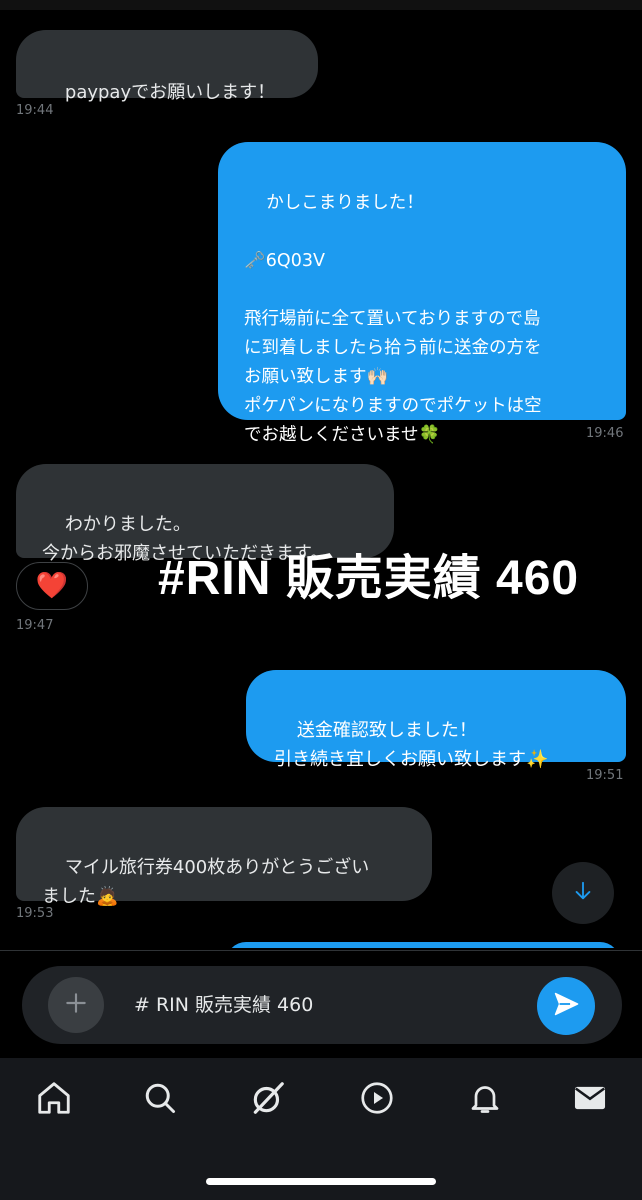 The width and height of the screenshot is (642, 1200). I want to click on message-text: マイル旅行券400枚ありがとうござい ました🙇, so click(206, 882).